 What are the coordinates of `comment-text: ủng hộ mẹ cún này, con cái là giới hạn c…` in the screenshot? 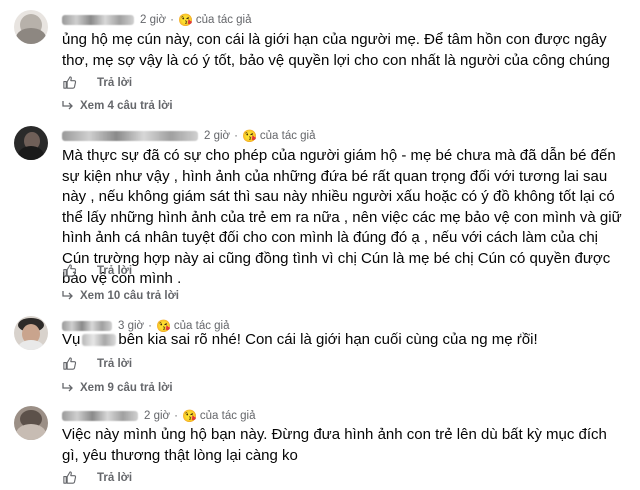 It's located at (336, 50).